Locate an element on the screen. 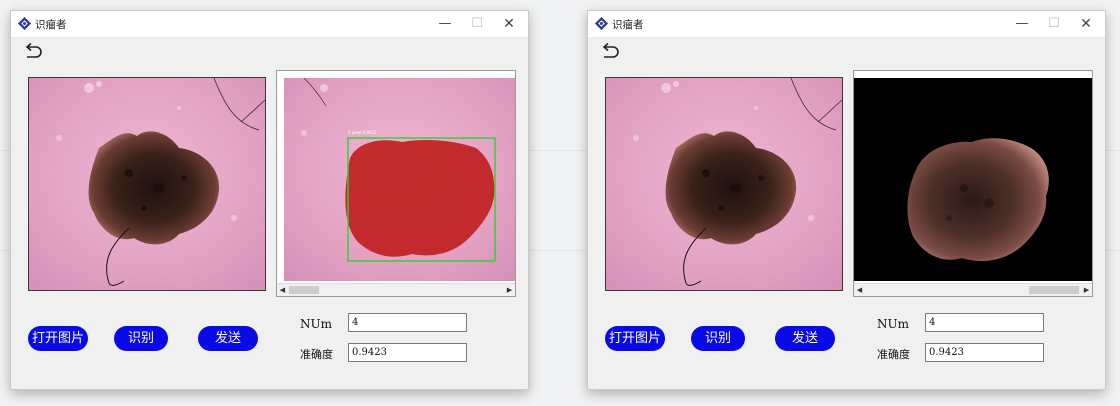 The height and width of the screenshot is (406, 1120). segmentation-view: ◀ ▶ is located at coordinates (973, 183).